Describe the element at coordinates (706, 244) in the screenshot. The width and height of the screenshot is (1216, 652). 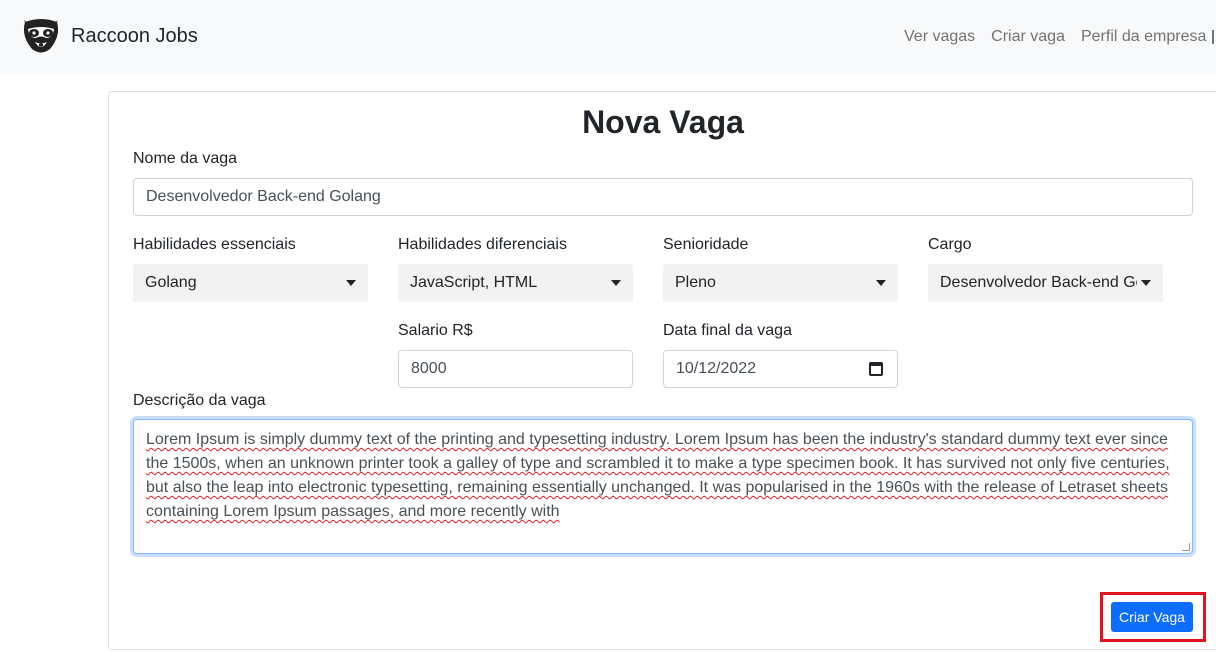
I see `seniority-label: Senioridade` at that location.